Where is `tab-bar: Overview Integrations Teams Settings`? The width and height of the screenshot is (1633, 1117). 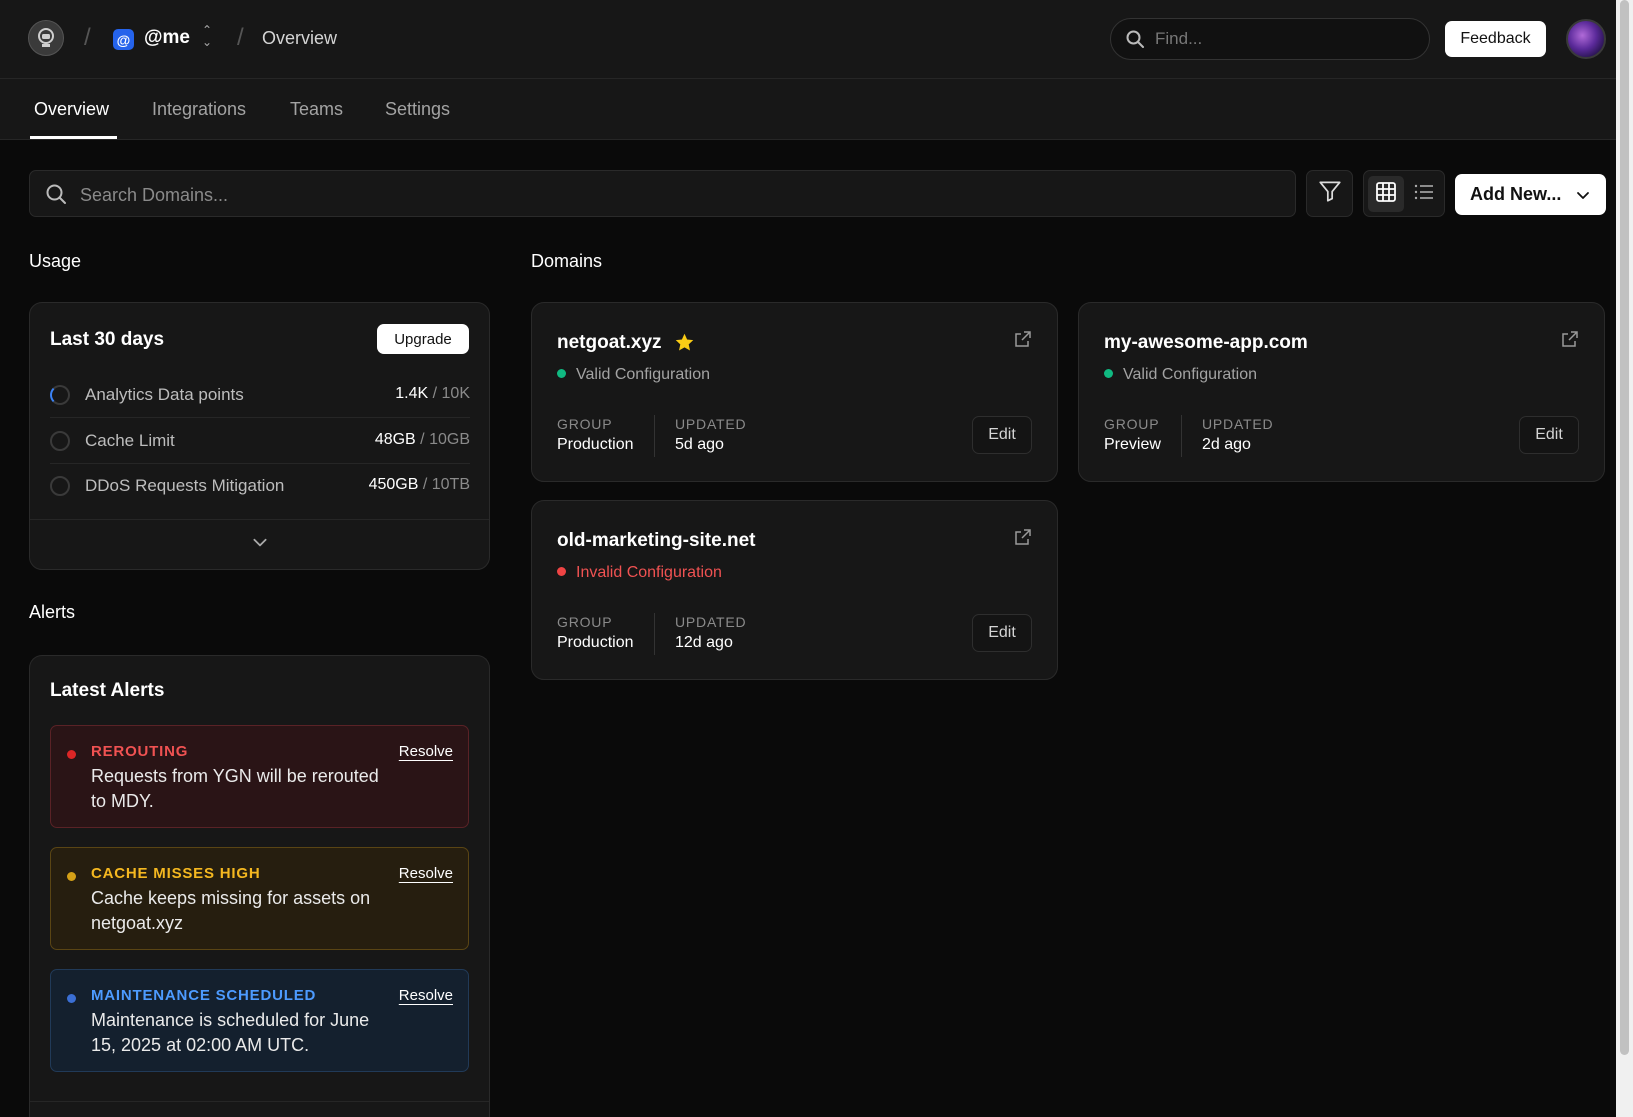 tab-bar: Overview Integrations Teams Settings is located at coordinates (808, 109).